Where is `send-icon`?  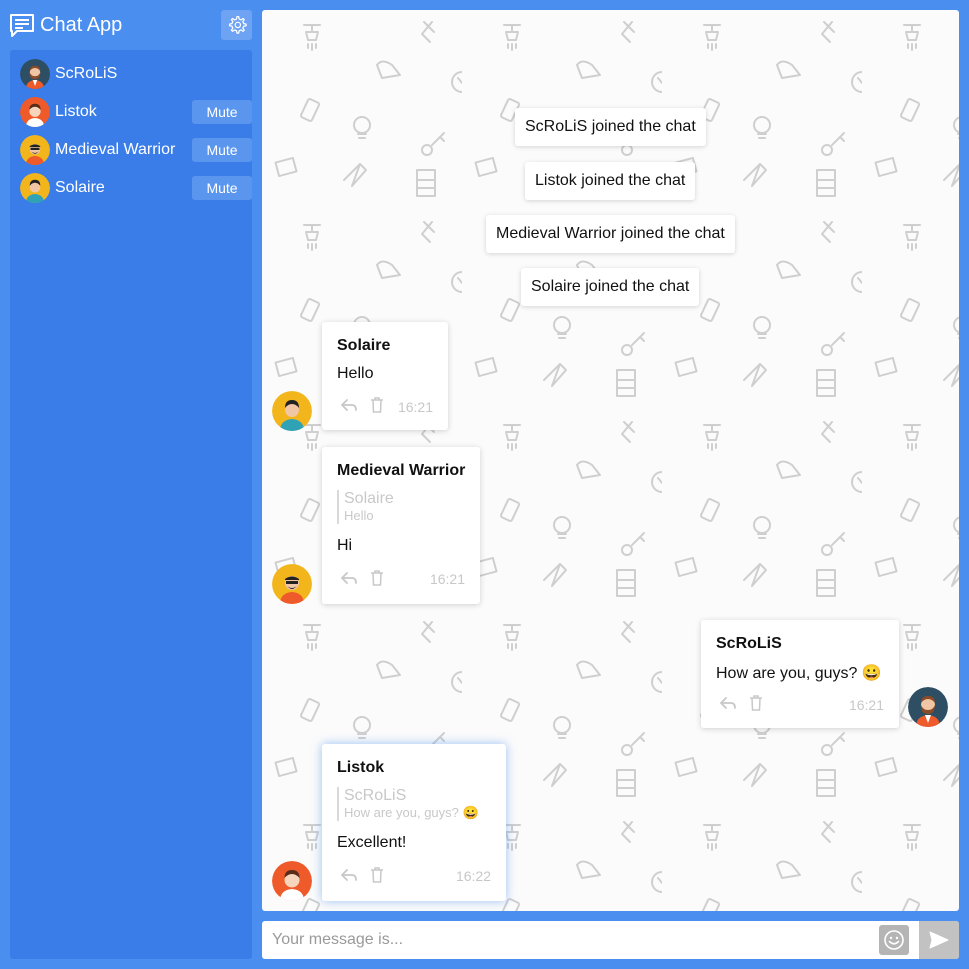
send-icon is located at coordinates (939, 940).